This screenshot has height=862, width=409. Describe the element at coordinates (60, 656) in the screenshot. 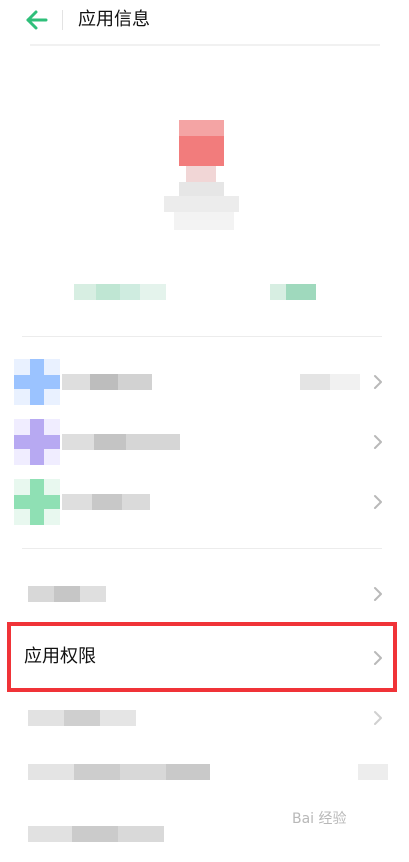

I see `app-permissions-label: 应用权限` at that location.